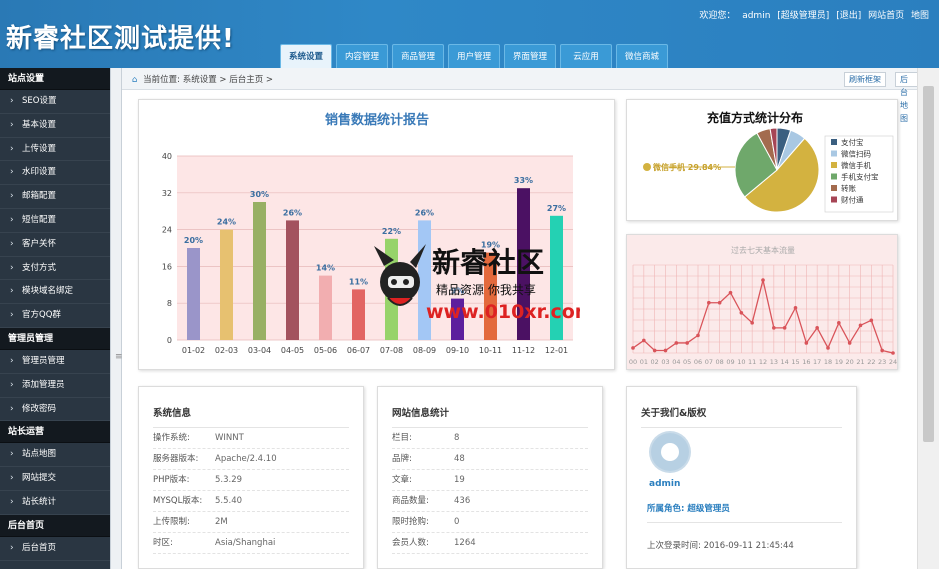 This screenshot has height=569, width=939. Describe the element at coordinates (55, 455) in the screenshot. I see `sidebar-item: › 站点地图` at that location.